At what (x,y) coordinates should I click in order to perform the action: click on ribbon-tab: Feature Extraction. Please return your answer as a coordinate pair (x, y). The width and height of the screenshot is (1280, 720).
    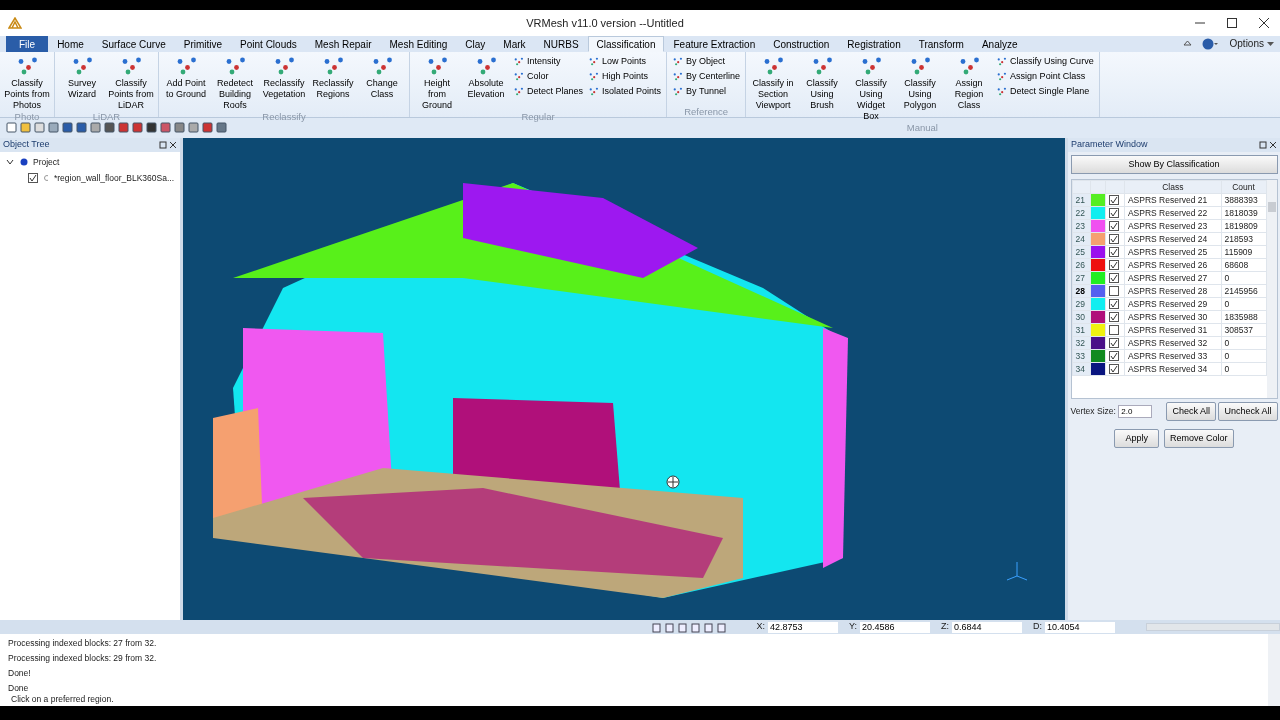
    Looking at the image, I should click on (714, 44).